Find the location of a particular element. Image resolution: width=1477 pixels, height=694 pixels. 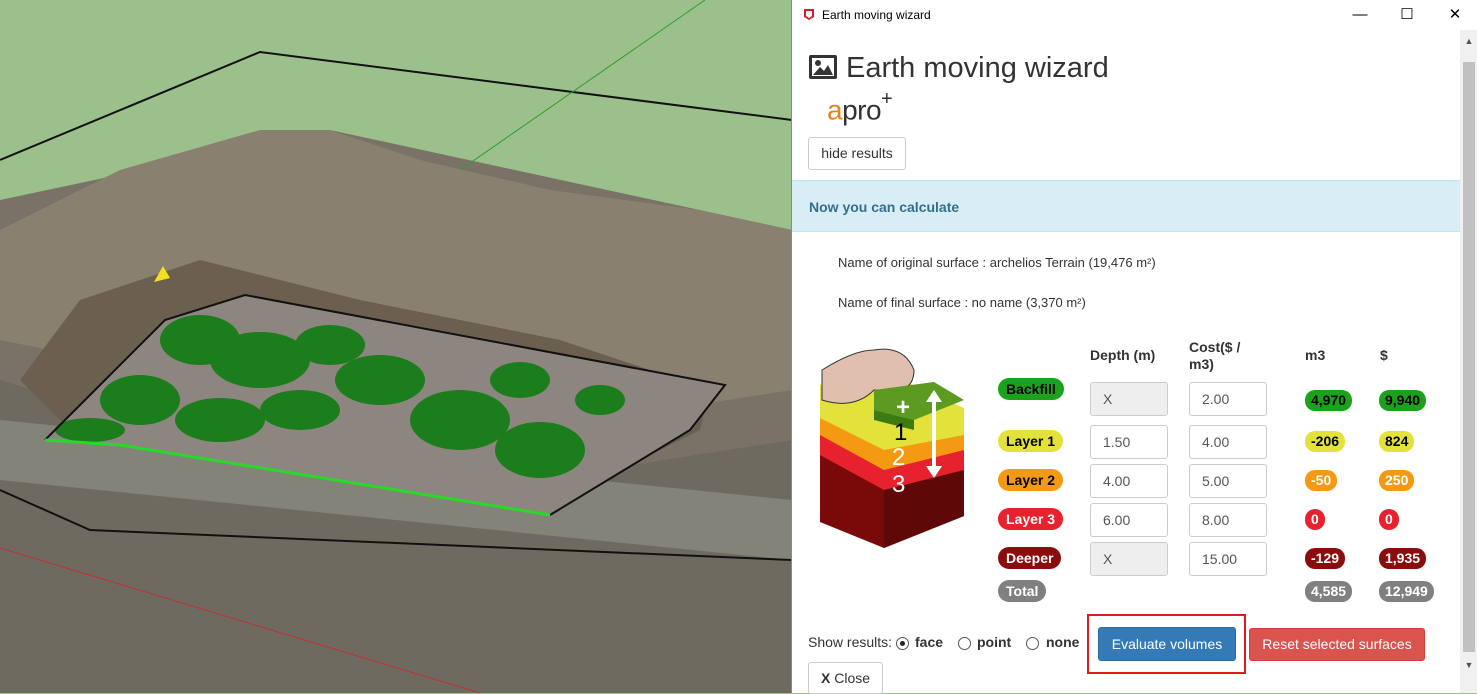

cost-input-deeper: 15.00 is located at coordinates (1228, 559).